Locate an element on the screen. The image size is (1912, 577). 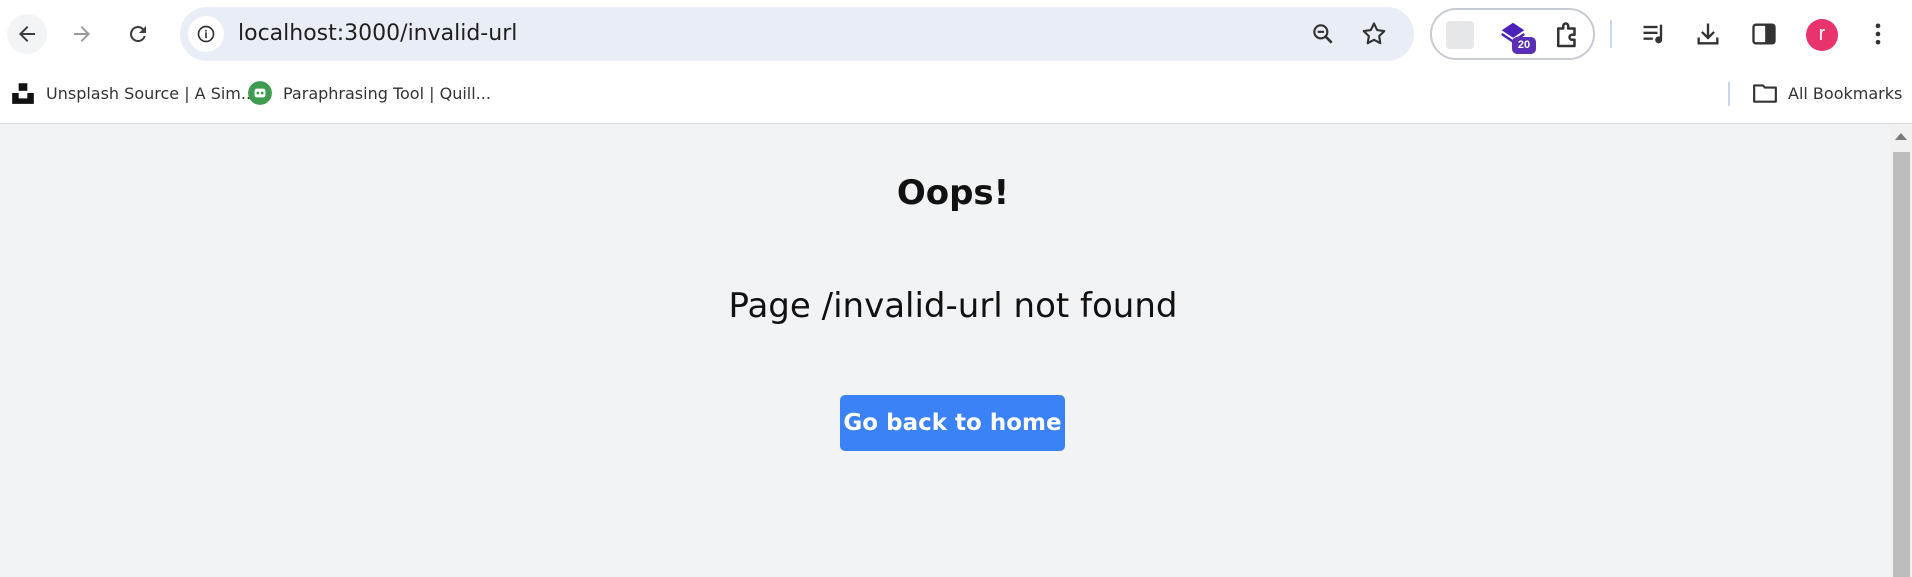
forward-arrow-icon is located at coordinates (82, 34).